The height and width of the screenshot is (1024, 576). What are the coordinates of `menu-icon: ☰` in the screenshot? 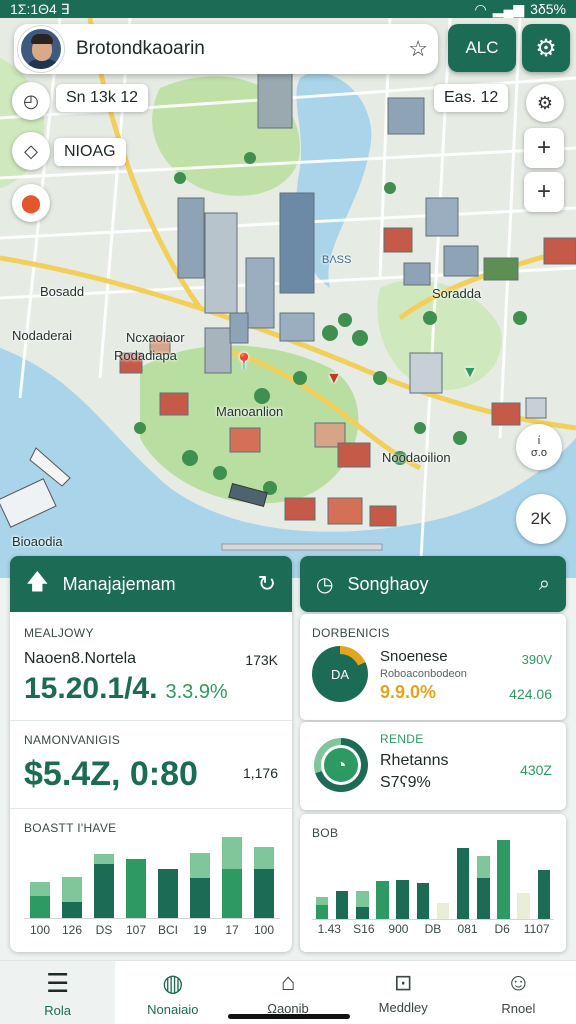 It's located at (57, 982).